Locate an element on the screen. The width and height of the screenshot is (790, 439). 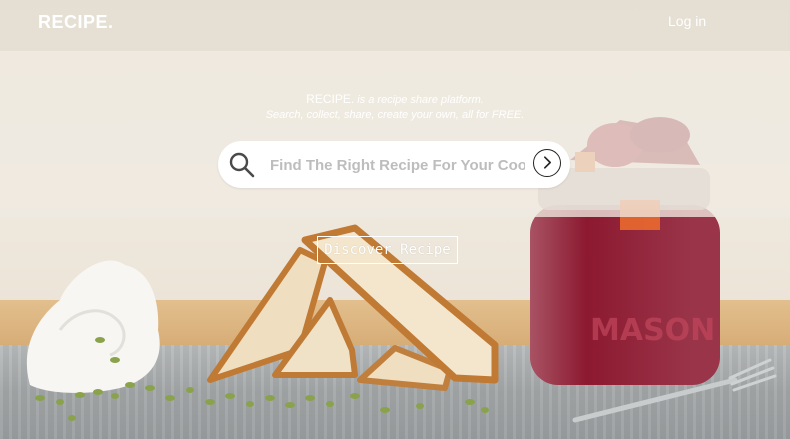
search-bar is located at coordinates (394, 164).